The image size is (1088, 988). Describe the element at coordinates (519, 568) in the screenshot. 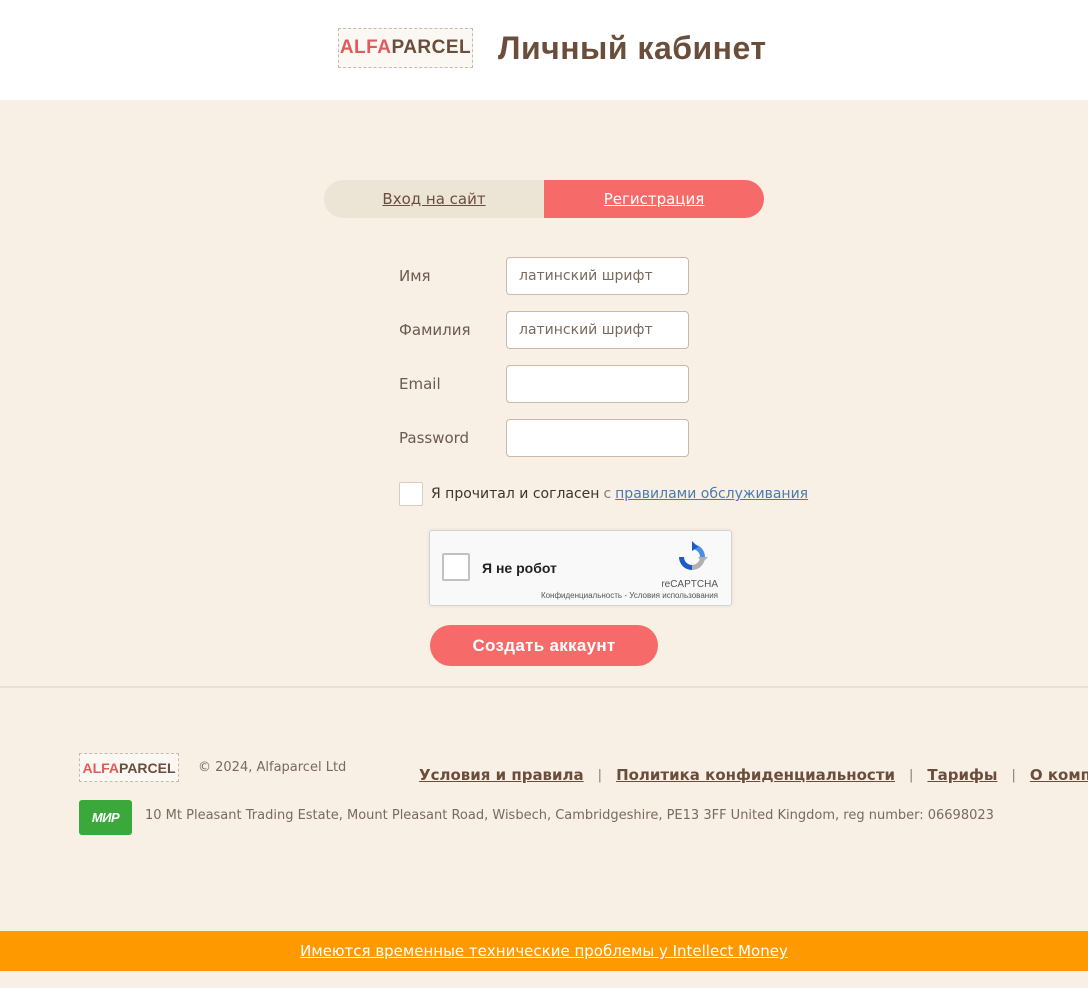

I see `recaptcha-label: Я не робот` at that location.